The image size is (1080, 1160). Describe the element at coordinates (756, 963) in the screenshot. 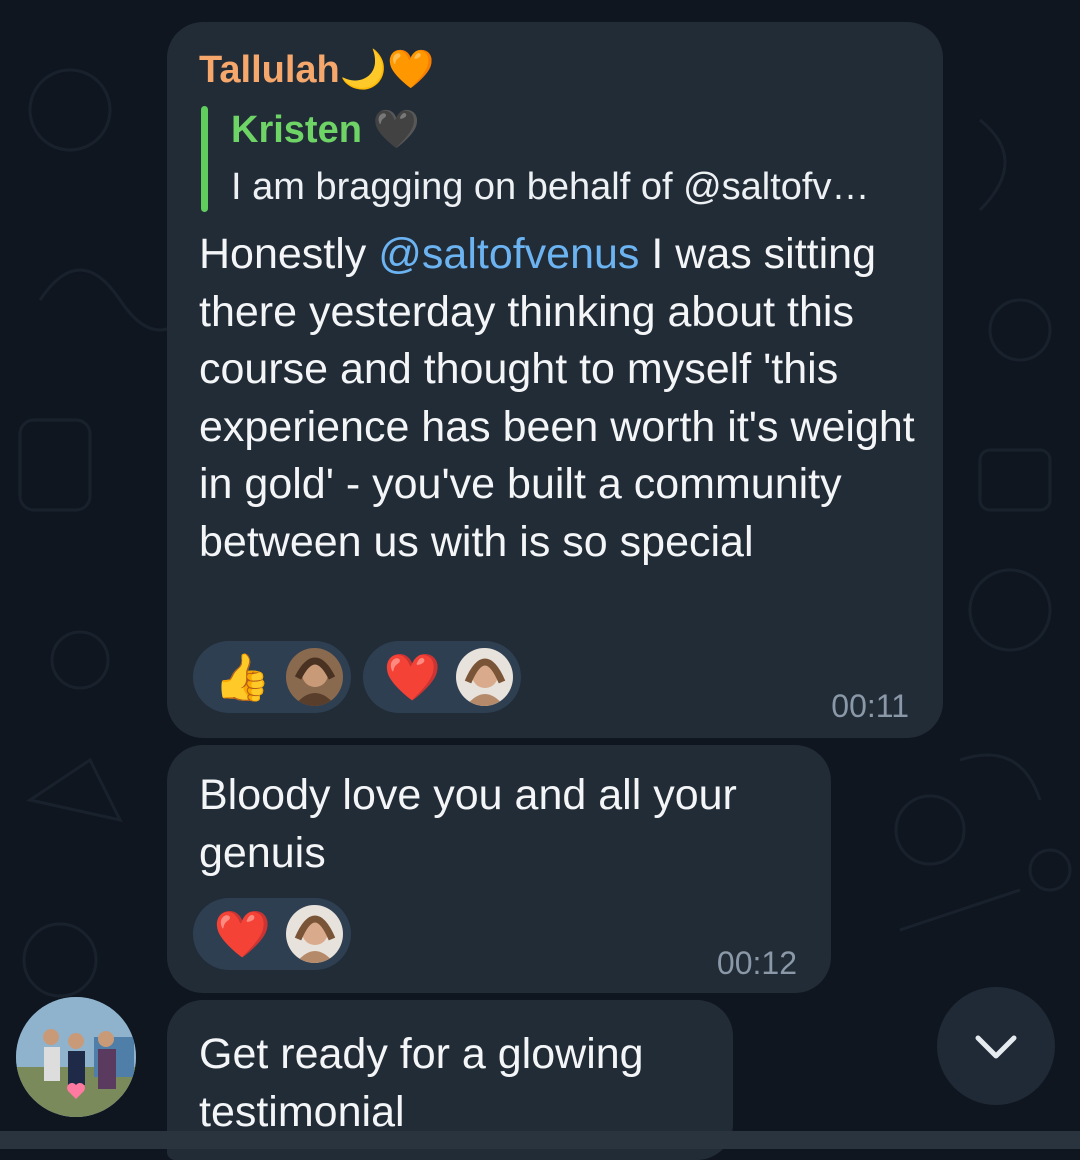

I see `message-time: 00:12` at that location.